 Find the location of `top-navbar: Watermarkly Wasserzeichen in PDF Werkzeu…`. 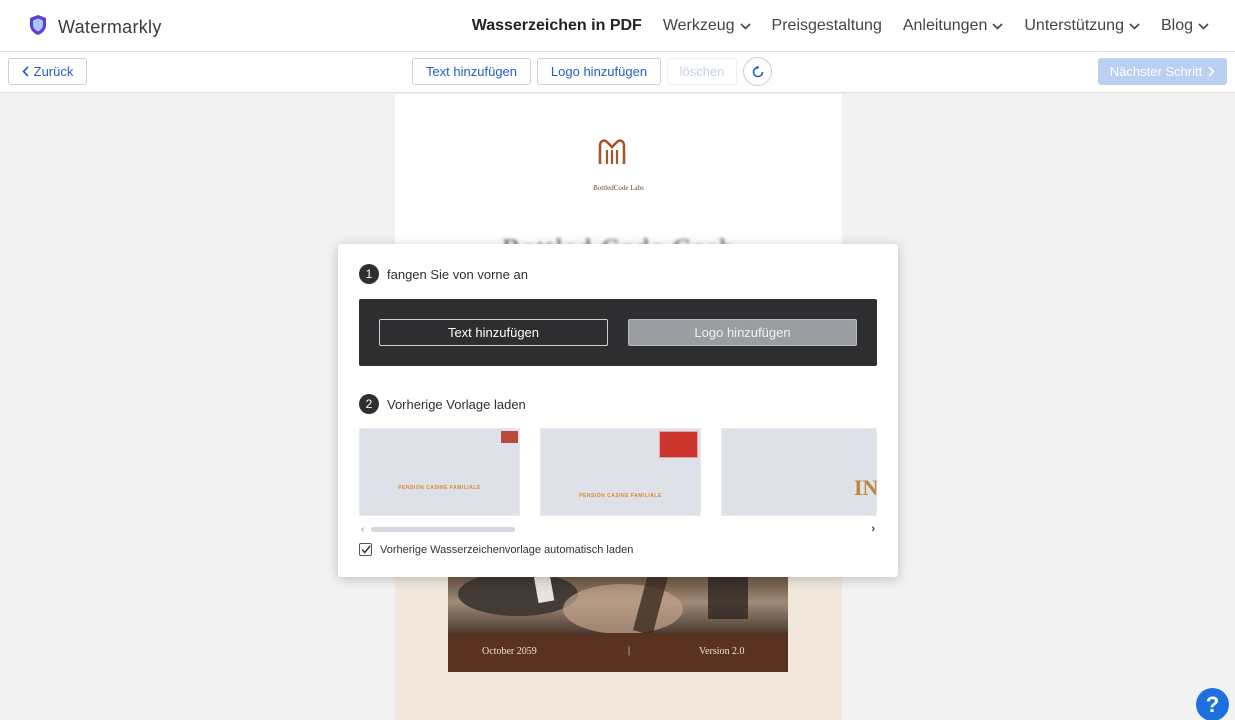

top-navbar: Watermarkly Wasserzeichen in PDF Werkzeu… is located at coordinates (617, 26).